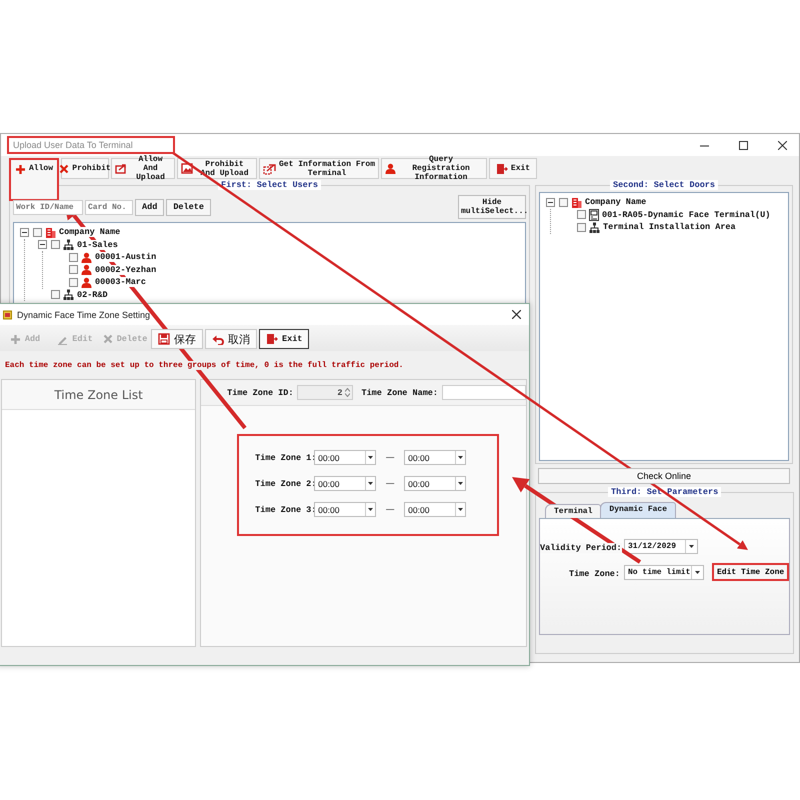 The image size is (800, 800). Describe the element at coordinates (97, 245) in the screenshot. I see `tree-item: 01-Sales` at that location.